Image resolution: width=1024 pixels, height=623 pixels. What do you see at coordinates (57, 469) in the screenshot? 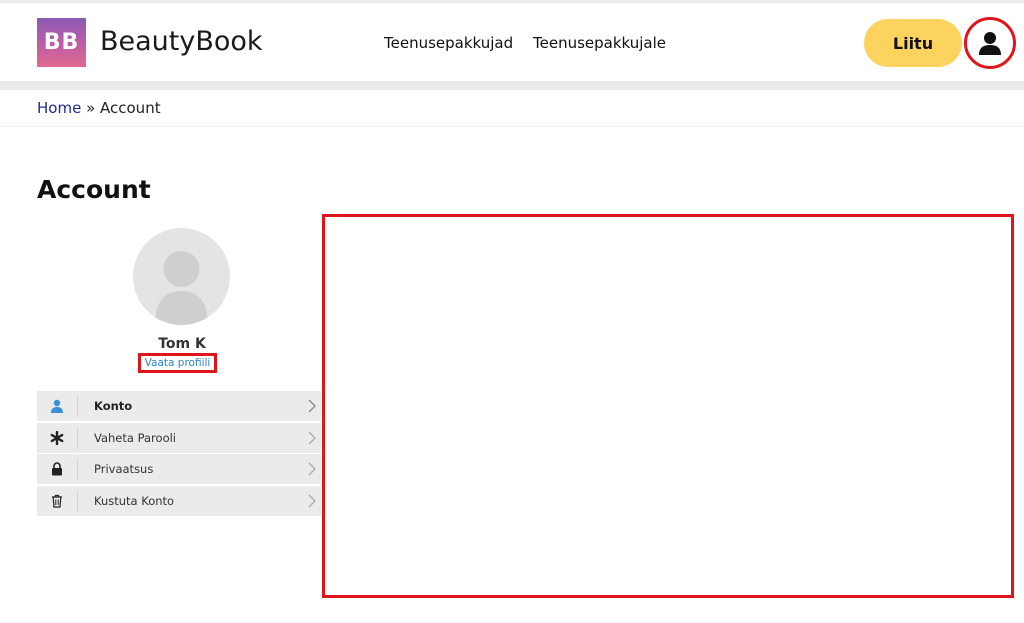
I see `lock-icon` at bounding box center [57, 469].